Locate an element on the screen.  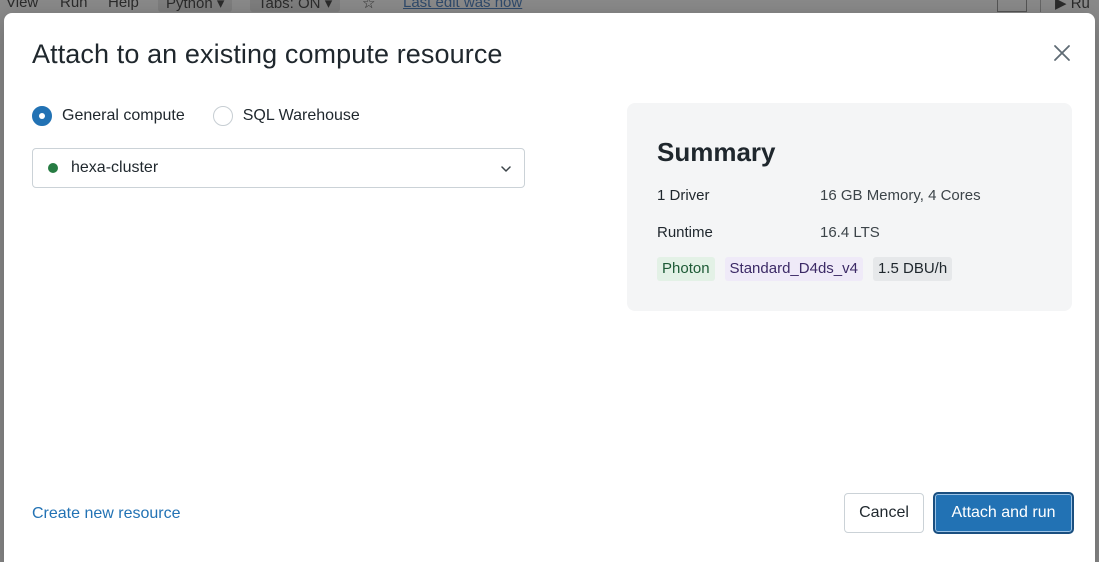
radio-general-compute-label: General compute is located at coordinates (123, 115).